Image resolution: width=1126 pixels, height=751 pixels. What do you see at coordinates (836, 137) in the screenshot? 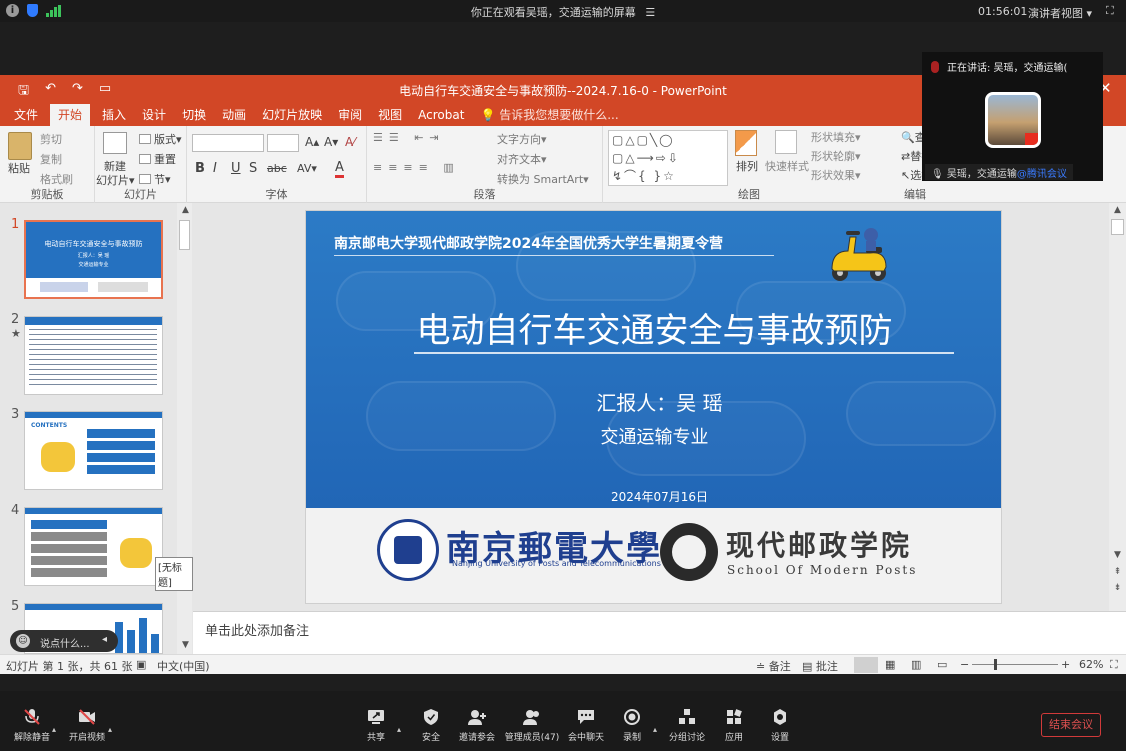
I see `shape-fill-button: 形状填充▾` at bounding box center [836, 137].